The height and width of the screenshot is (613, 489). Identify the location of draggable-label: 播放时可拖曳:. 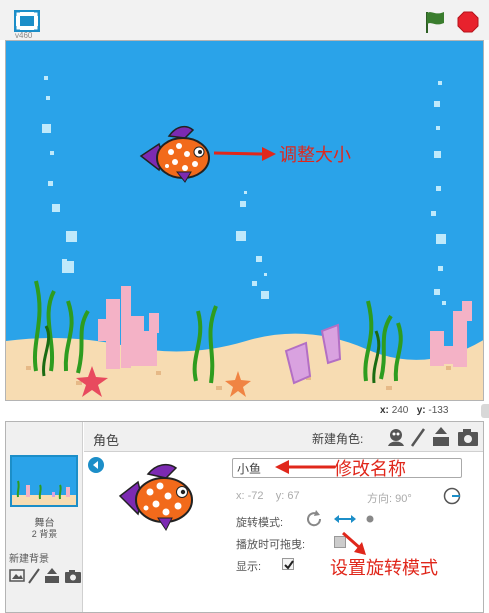
(271, 545).